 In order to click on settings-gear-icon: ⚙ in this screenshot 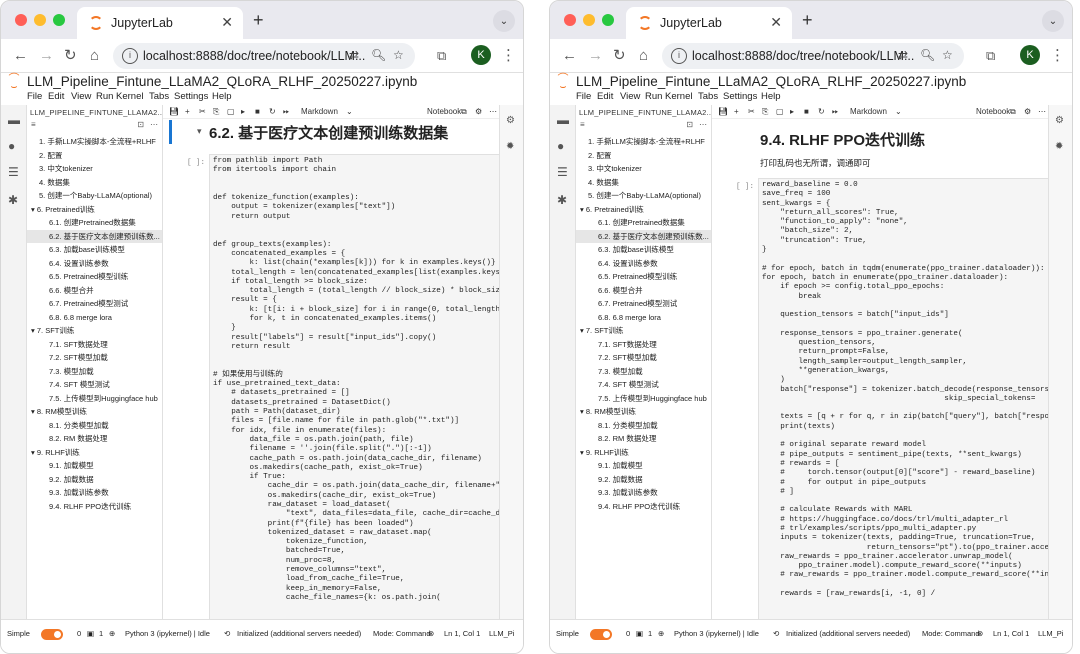, I will do `click(478, 111)`.